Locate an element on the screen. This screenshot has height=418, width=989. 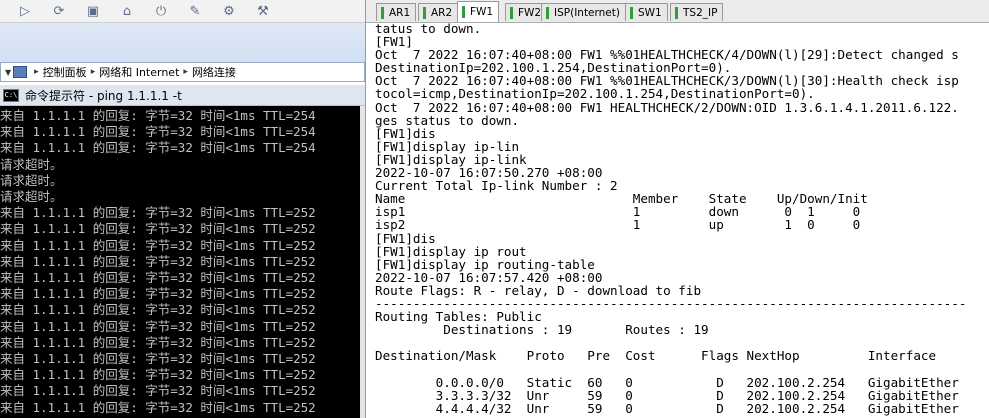
tab-ar1: AR1 is located at coordinates (396, 12).